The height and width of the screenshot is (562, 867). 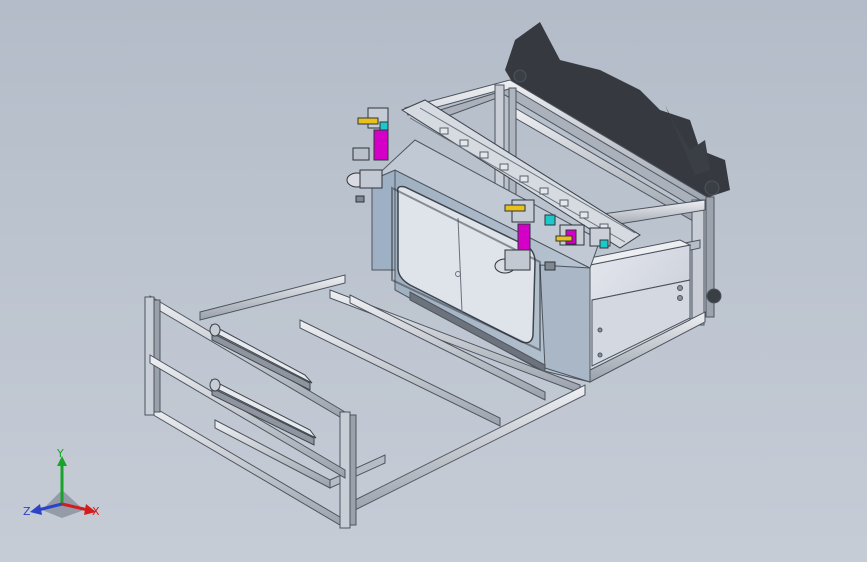 I want to click on y-axis-label: Y, so click(x=60, y=454).